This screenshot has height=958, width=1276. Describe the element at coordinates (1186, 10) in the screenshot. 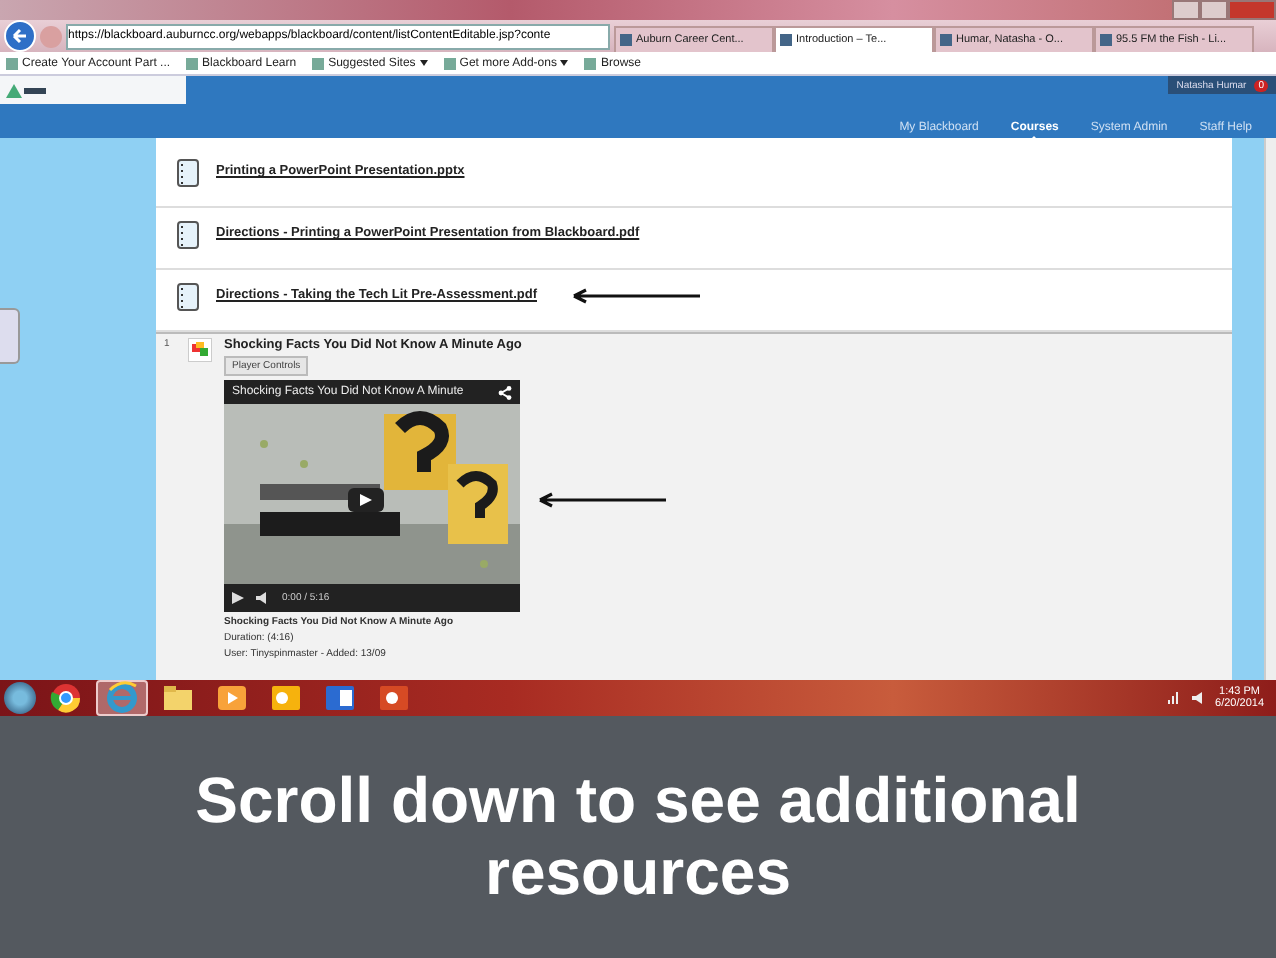

I see `minimize-button` at that location.